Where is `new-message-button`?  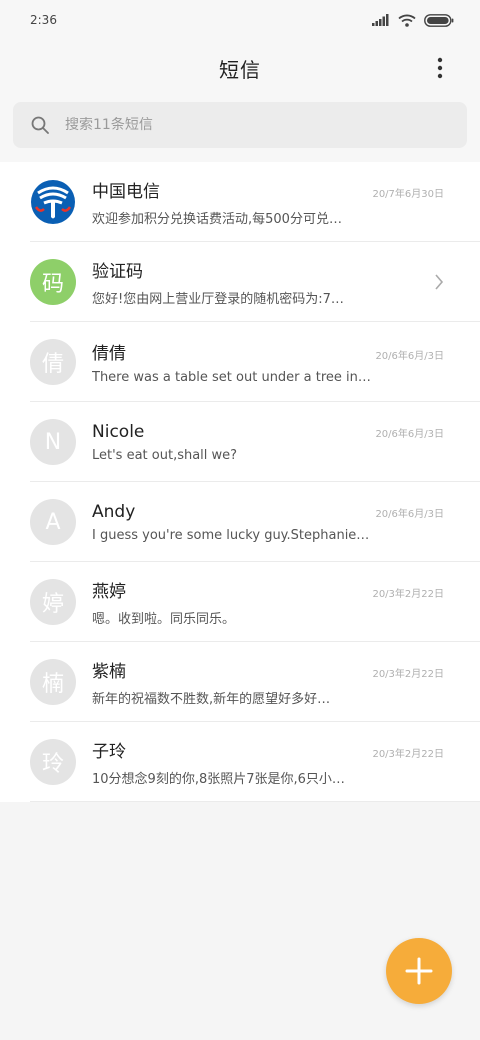
new-message-button is located at coordinates (419, 971).